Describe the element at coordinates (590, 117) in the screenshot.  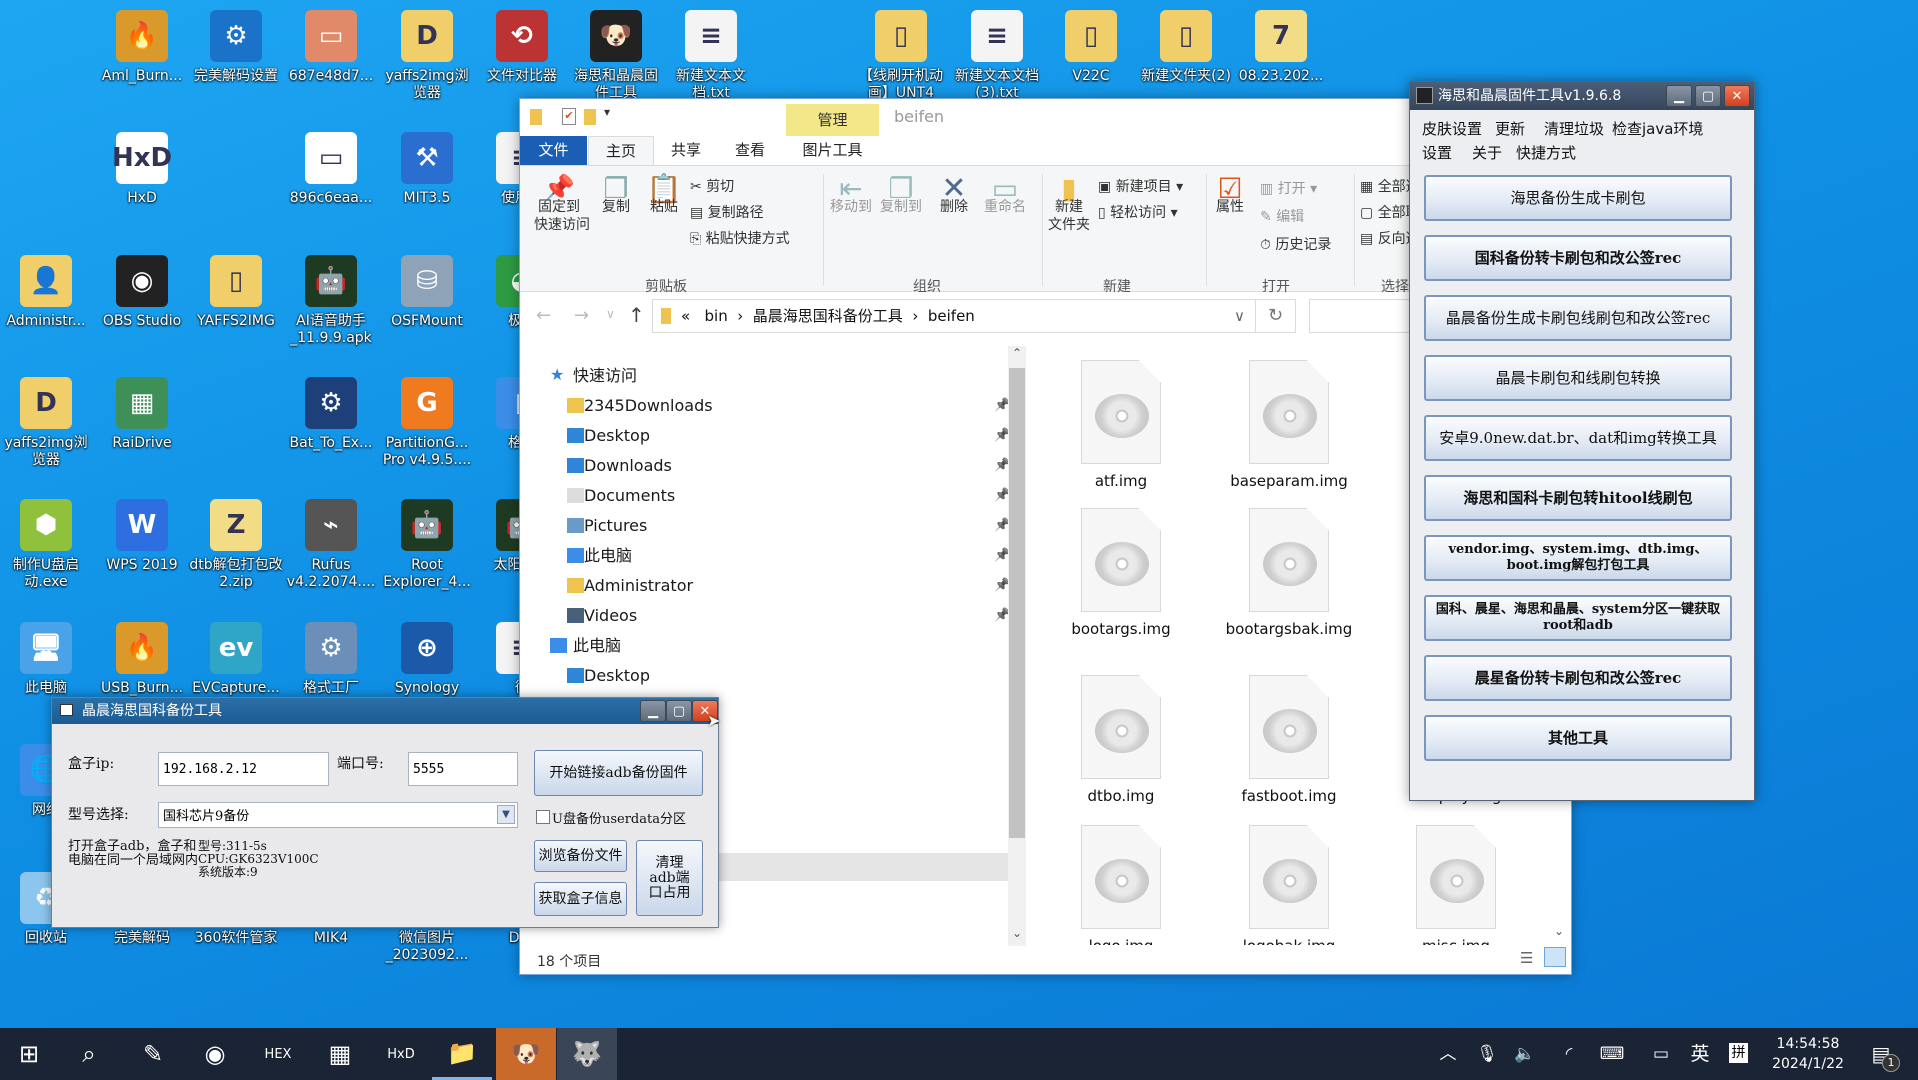
I see `new-folder-quick-icon` at that location.